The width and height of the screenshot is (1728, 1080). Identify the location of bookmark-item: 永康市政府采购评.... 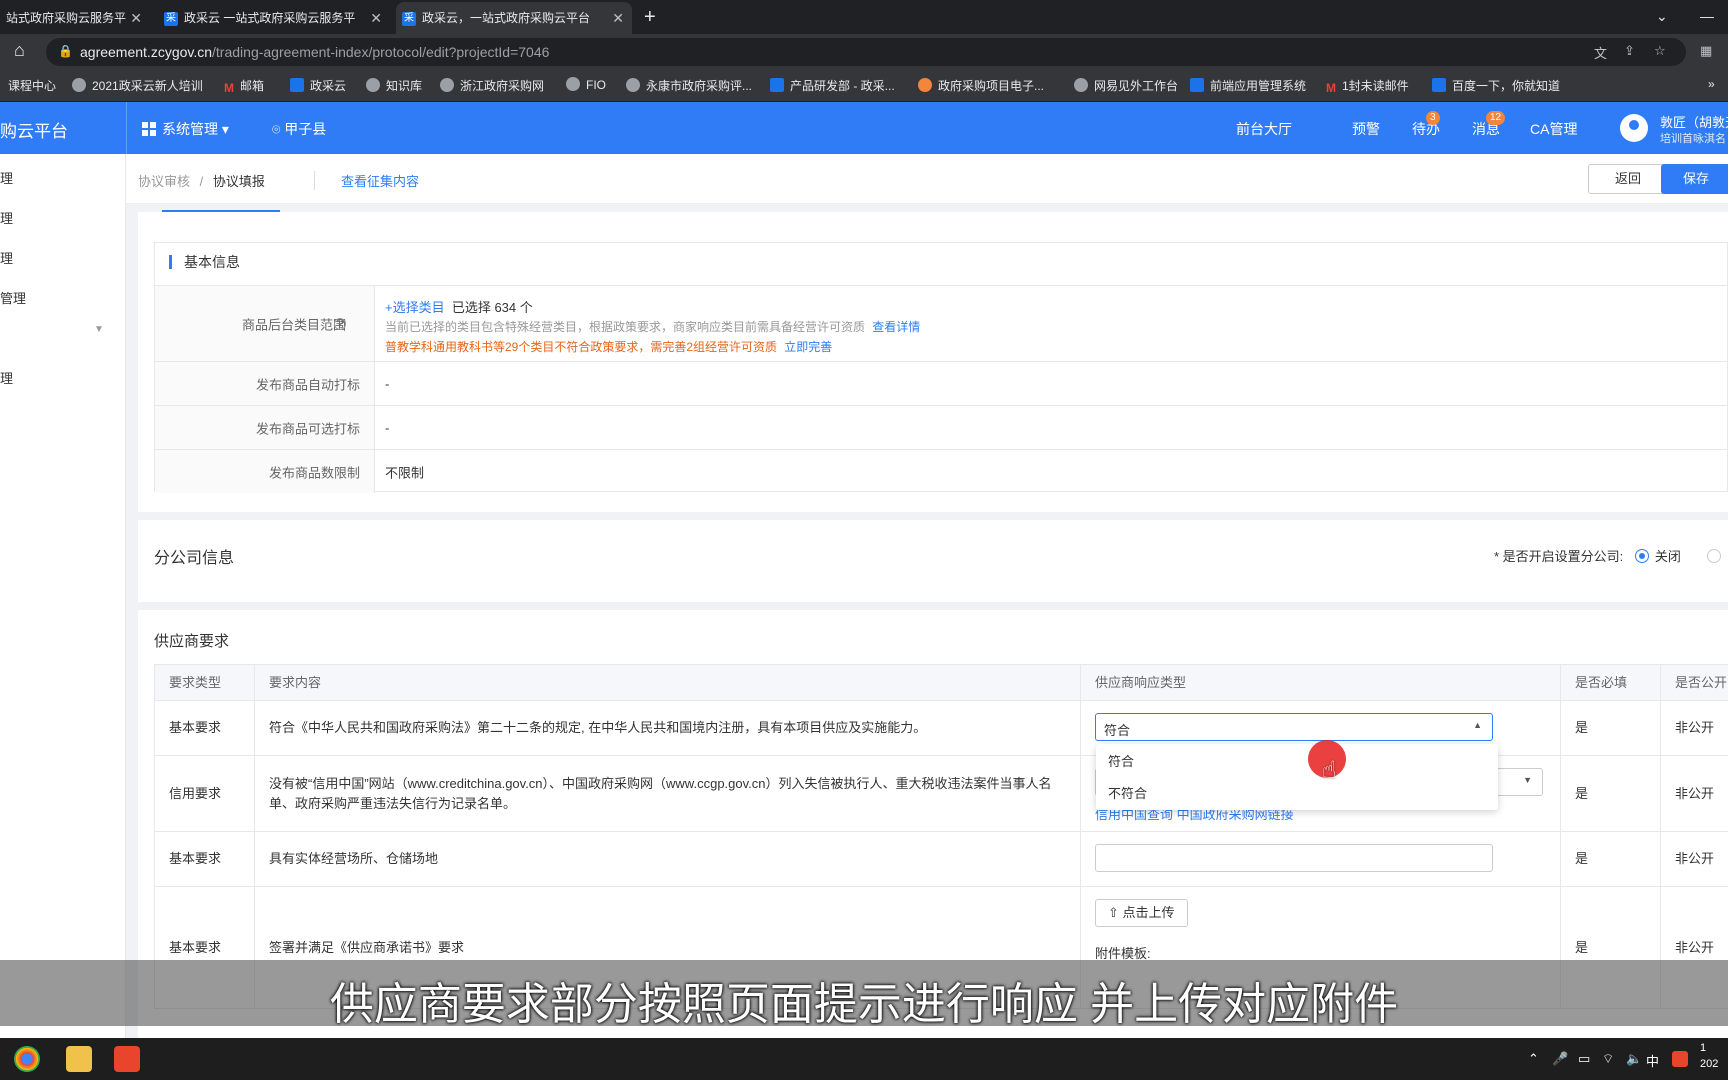
(689, 85).